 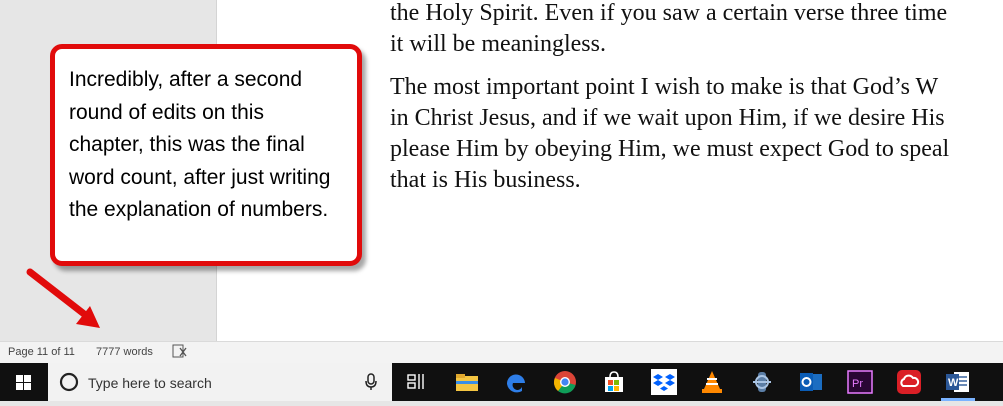 I want to click on svg-text: Pr, so click(x=857, y=384).